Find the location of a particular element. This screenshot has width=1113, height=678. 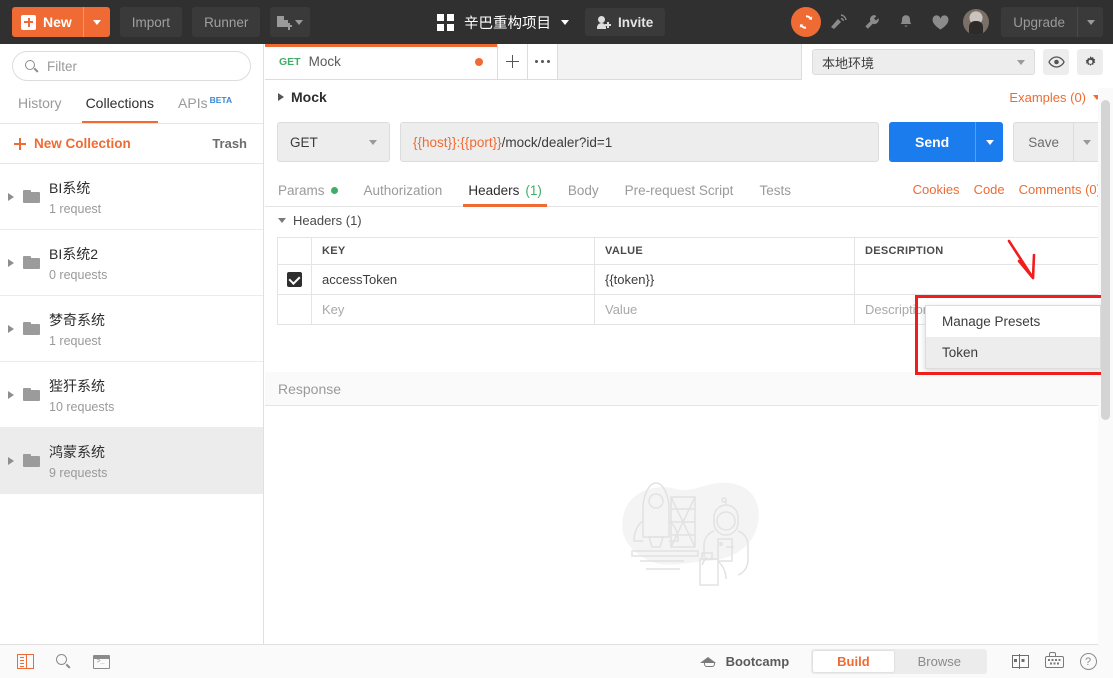

new-window-button is located at coordinates (290, 22).